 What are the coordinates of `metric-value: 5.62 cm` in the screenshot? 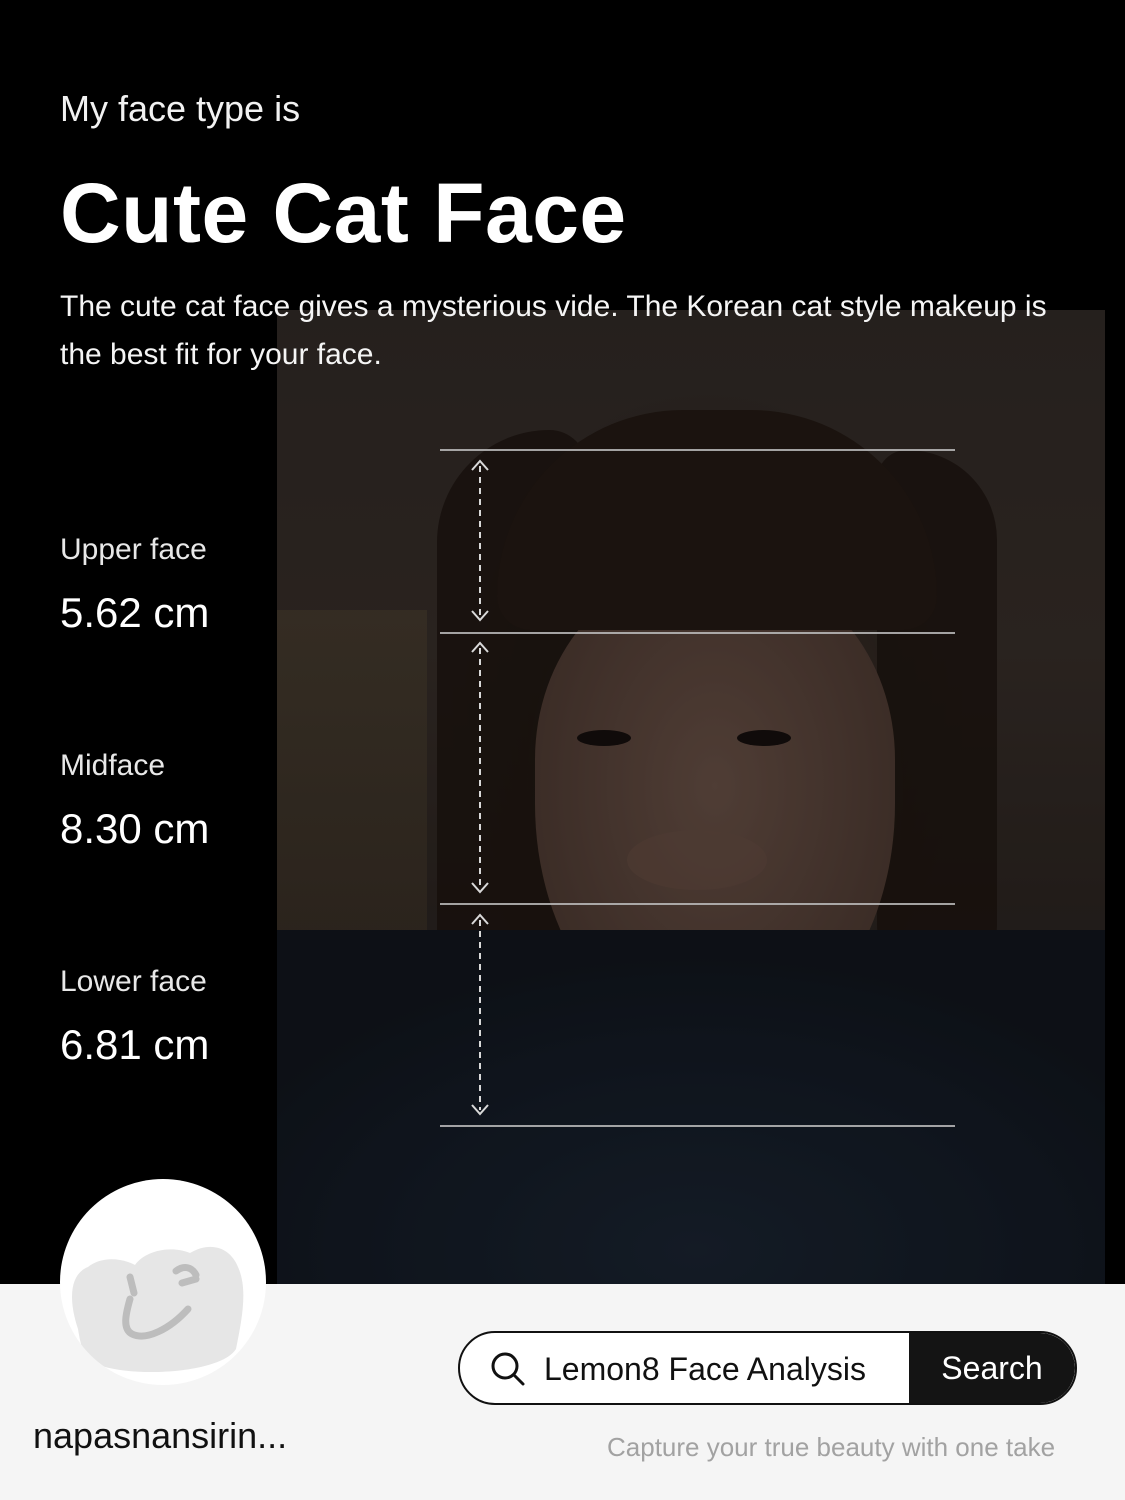 It's located at (135, 612).